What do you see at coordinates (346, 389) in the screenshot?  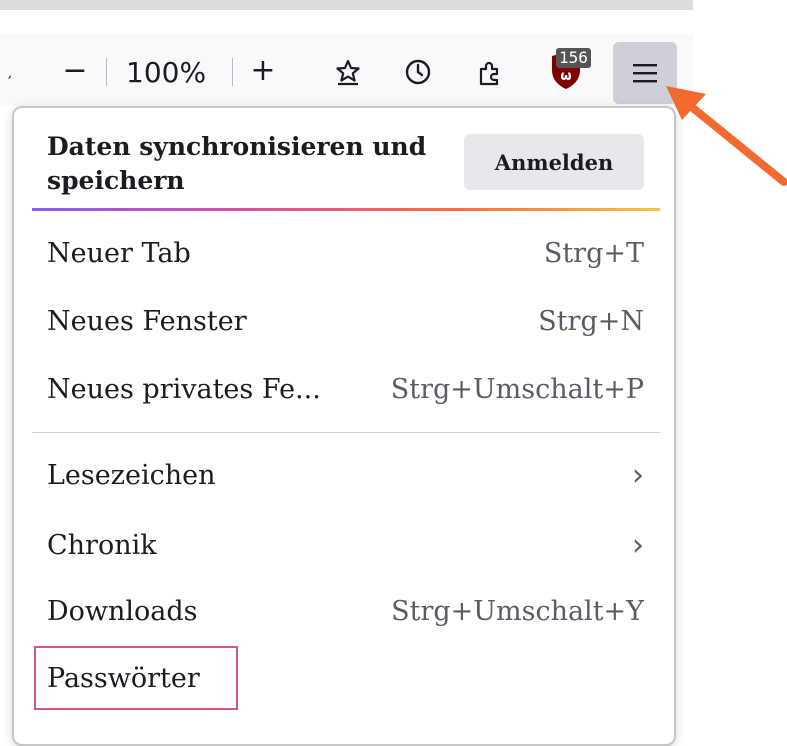 I see `menu-item-new-private-window: Neues privates Fe... Strg+Umschalt+P` at bounding box center [346, 389].